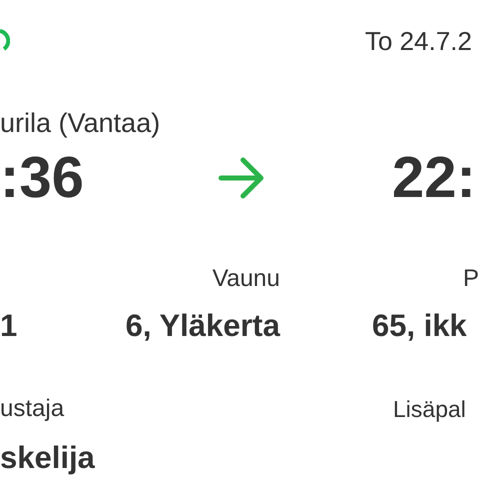 This screenshot has width=480, height=480. I want to click on seat-value: 65, ikk, so click(419, 325).